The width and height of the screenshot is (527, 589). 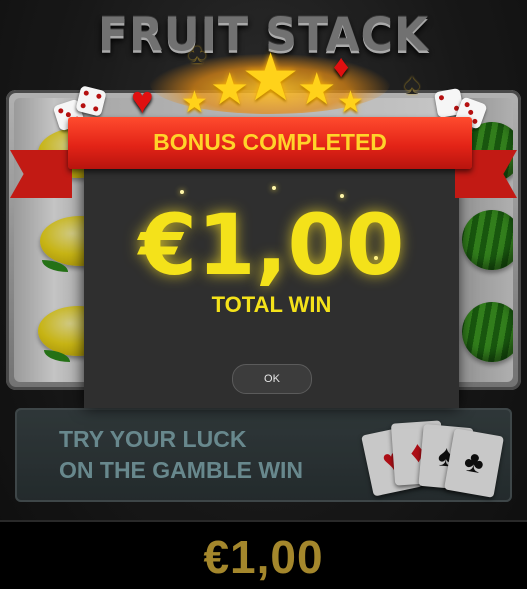 I want to click on spade-icon: ♠, so click(x=412, y=84).